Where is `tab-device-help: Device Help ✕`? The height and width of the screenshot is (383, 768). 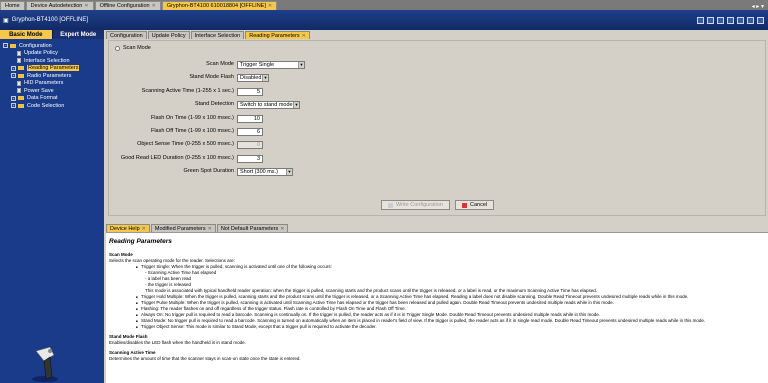
tab-device-help: Device Help ✕ is located at coordinates (128, 228).